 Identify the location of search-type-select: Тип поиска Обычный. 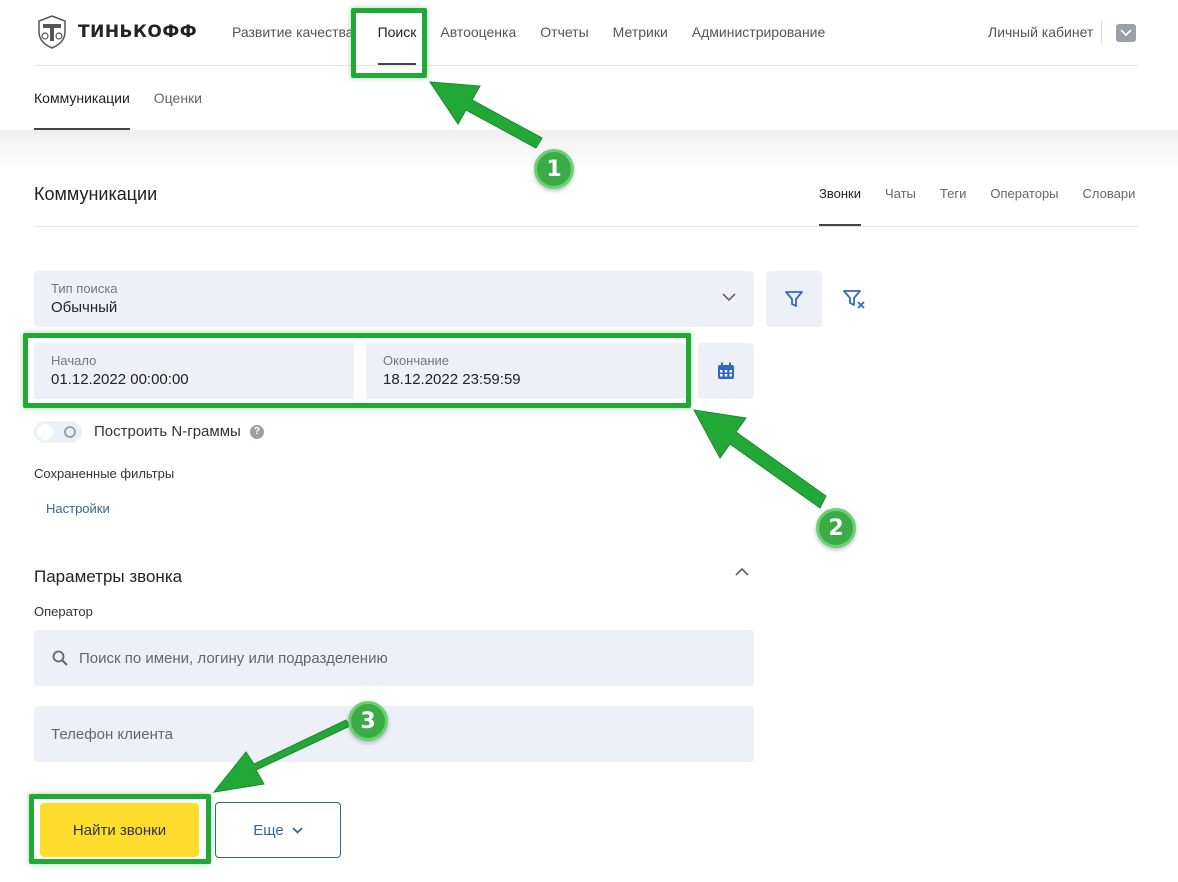
(394, 299).